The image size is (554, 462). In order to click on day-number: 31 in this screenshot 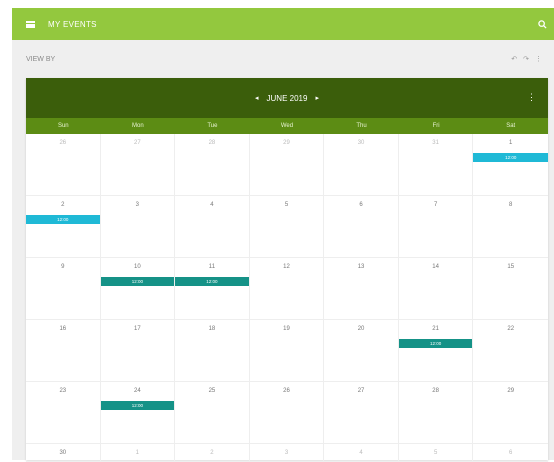, I will do `click(435, 143)`.